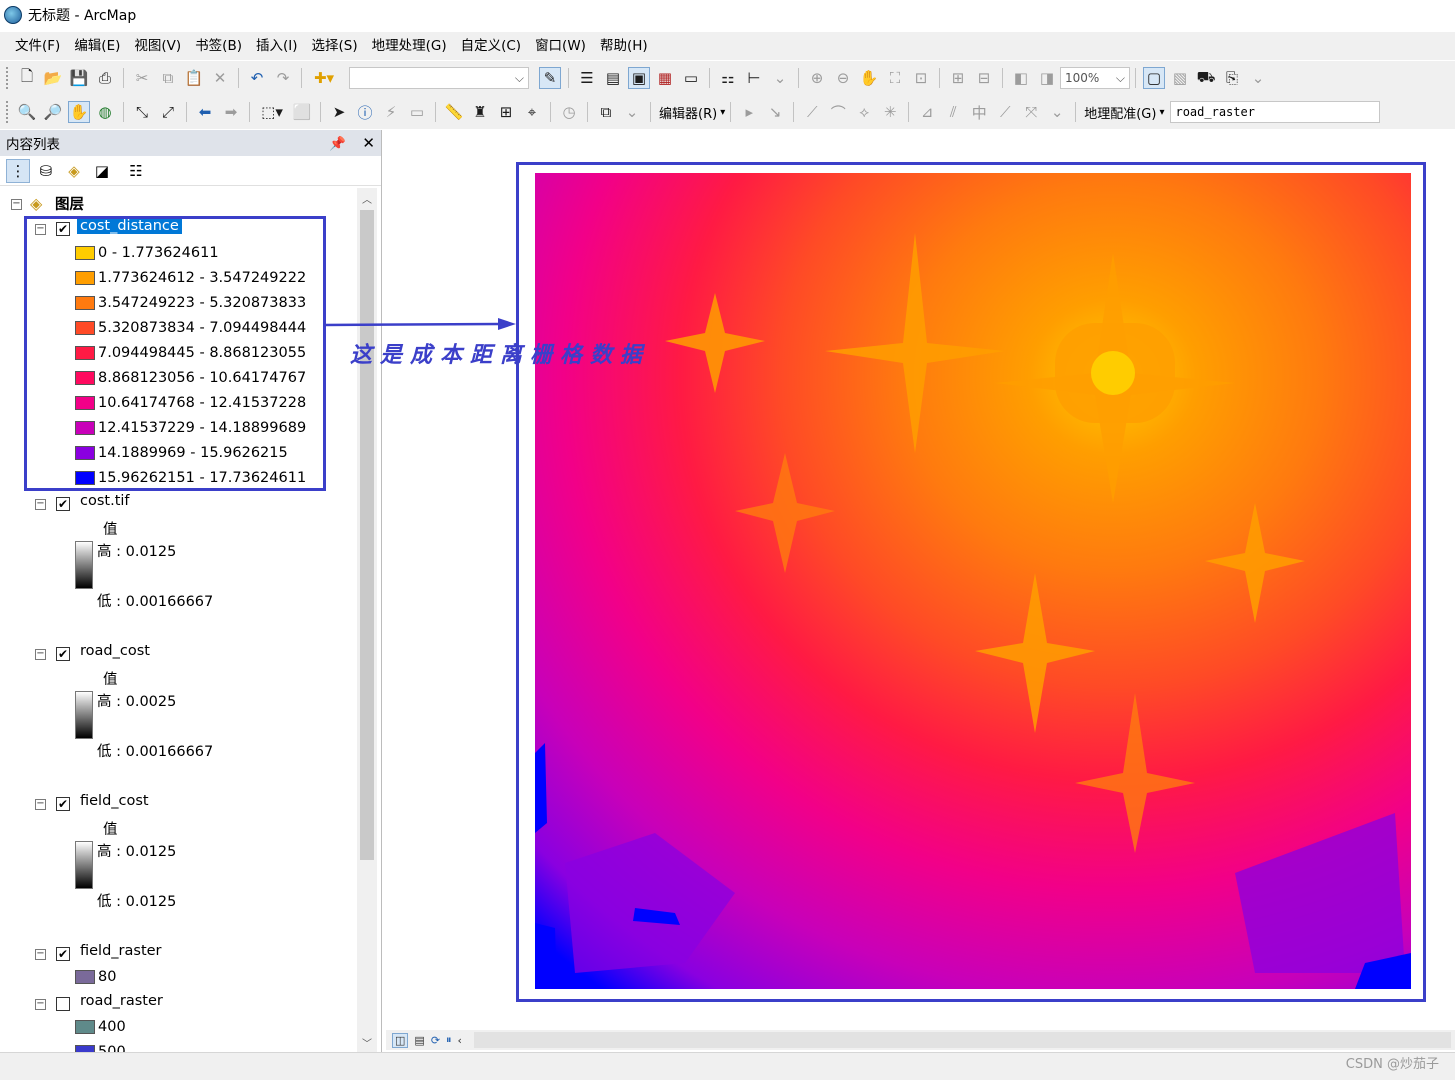 Image resolution: width=1455 pixels, height=1080 pixels. Describe the element at coordinates (69, 203) in the screenshot. I see `layers-root-label: 图层` at that location.